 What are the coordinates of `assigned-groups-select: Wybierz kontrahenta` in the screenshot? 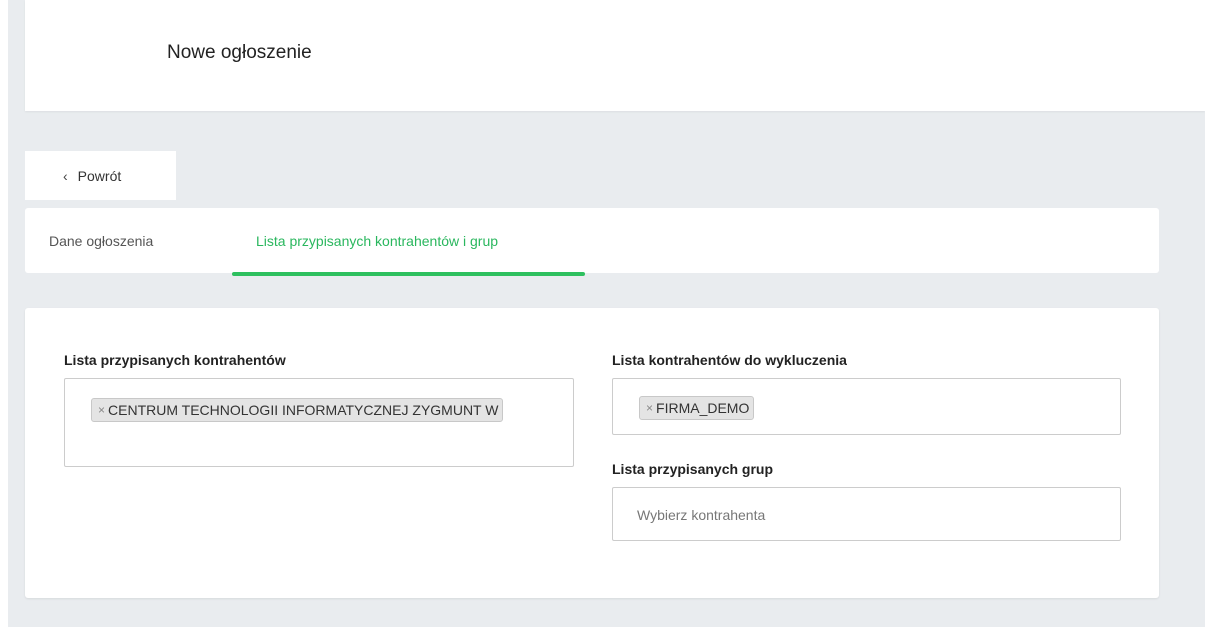 It's located at (866, 514).